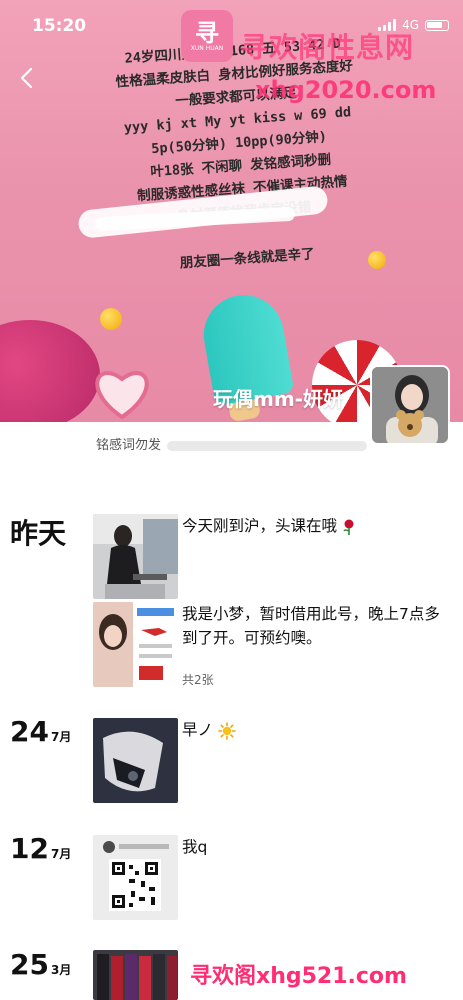  I want to click on photo-collage, so click(135, 644).